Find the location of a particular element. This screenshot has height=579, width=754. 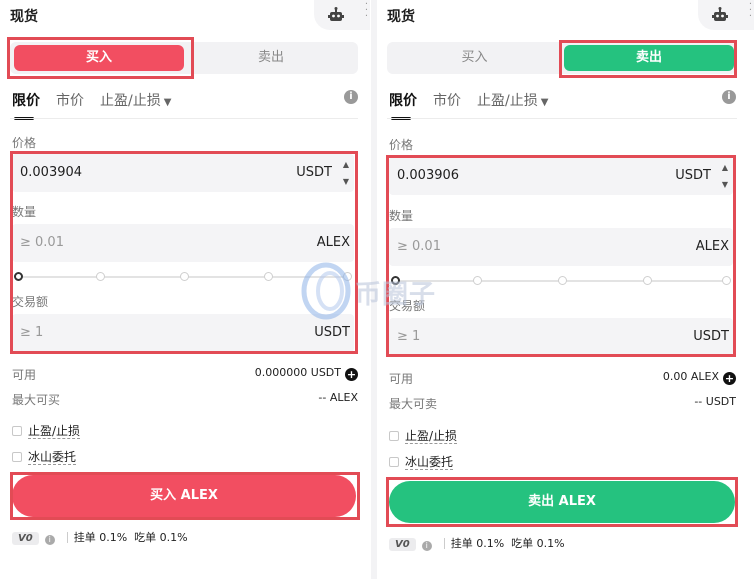

price-input: 0.003906 USDT ▲ ▼ is located at coordinates (561, 176).